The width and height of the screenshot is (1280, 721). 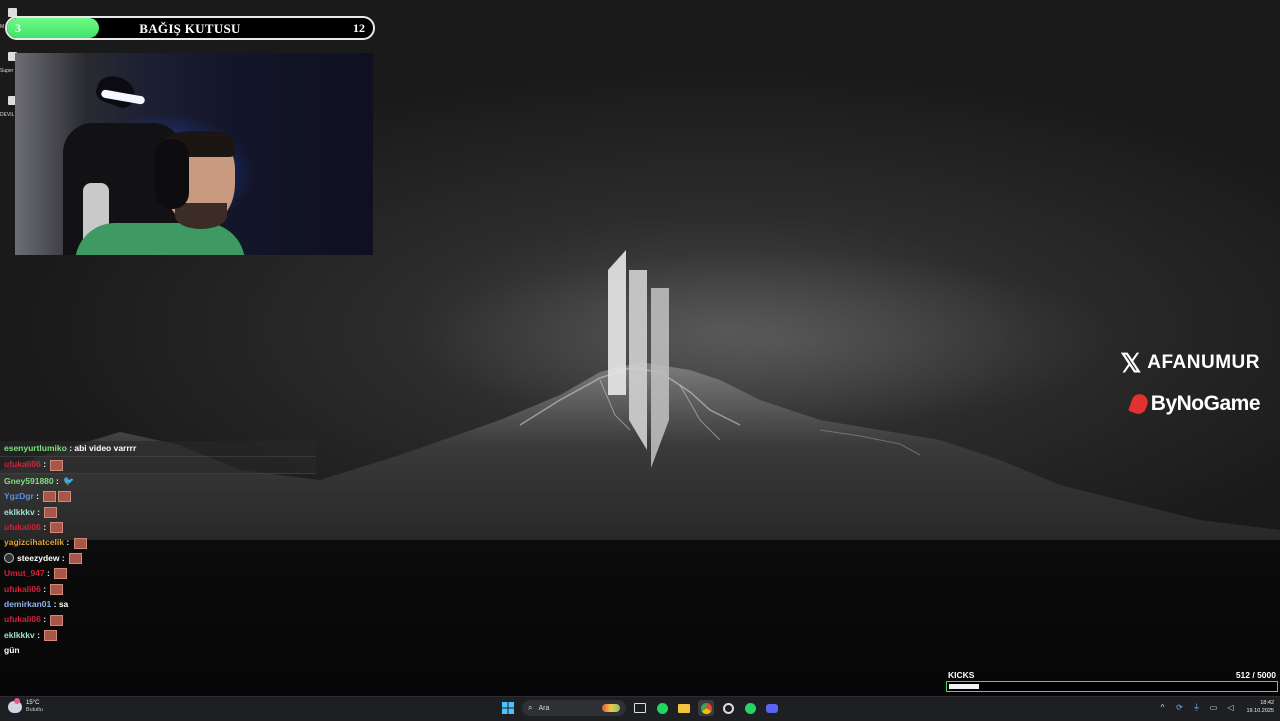 What do you see at coordinates (728, 708) in the screenshot?
I see `chrome-alt-icon` at bounding box center [728, 708].